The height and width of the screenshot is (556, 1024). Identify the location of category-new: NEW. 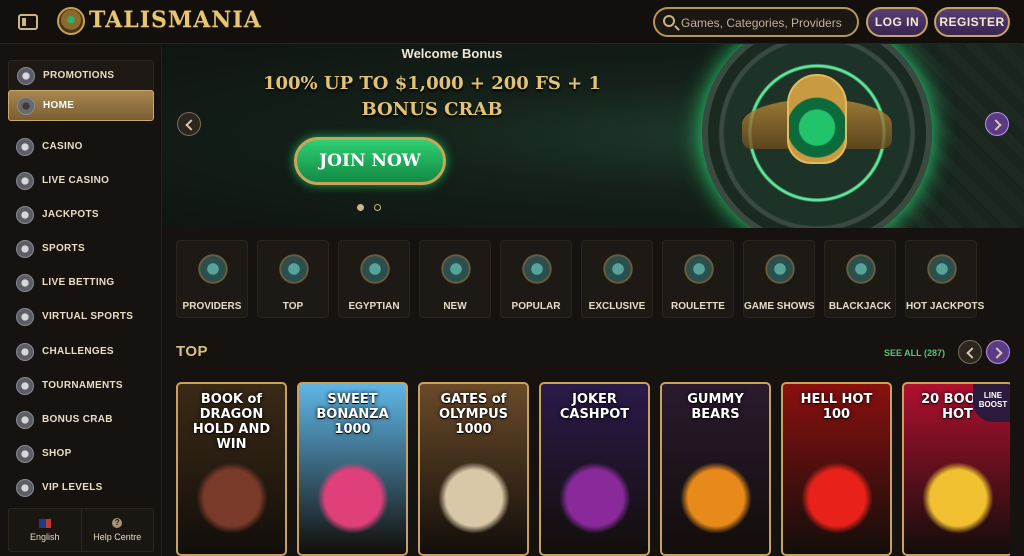
(455, 279).